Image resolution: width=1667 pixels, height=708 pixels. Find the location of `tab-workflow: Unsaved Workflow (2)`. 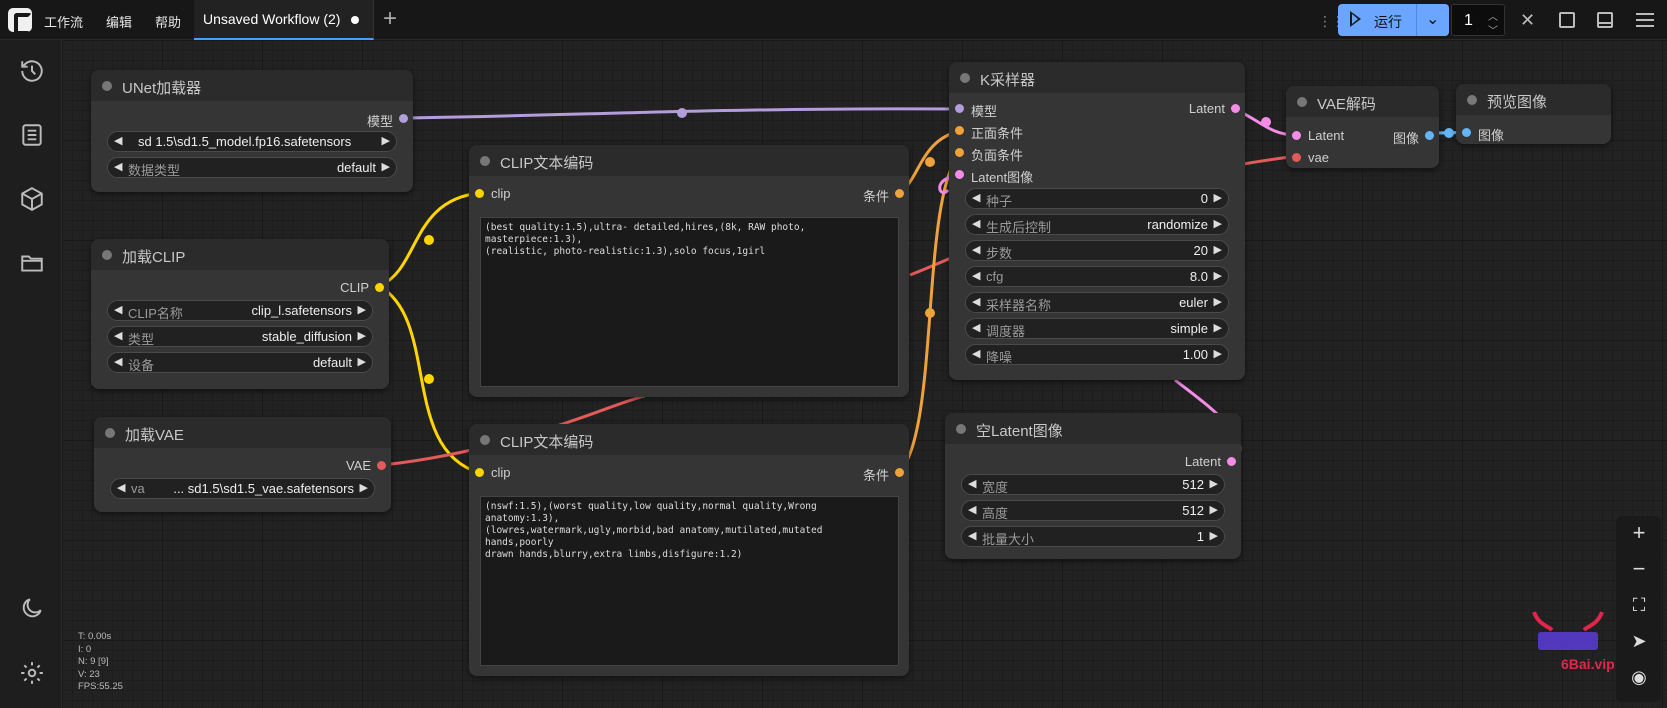

tab-workflow: Unsaved Workflow (2) is located at coordinates (284, 20).